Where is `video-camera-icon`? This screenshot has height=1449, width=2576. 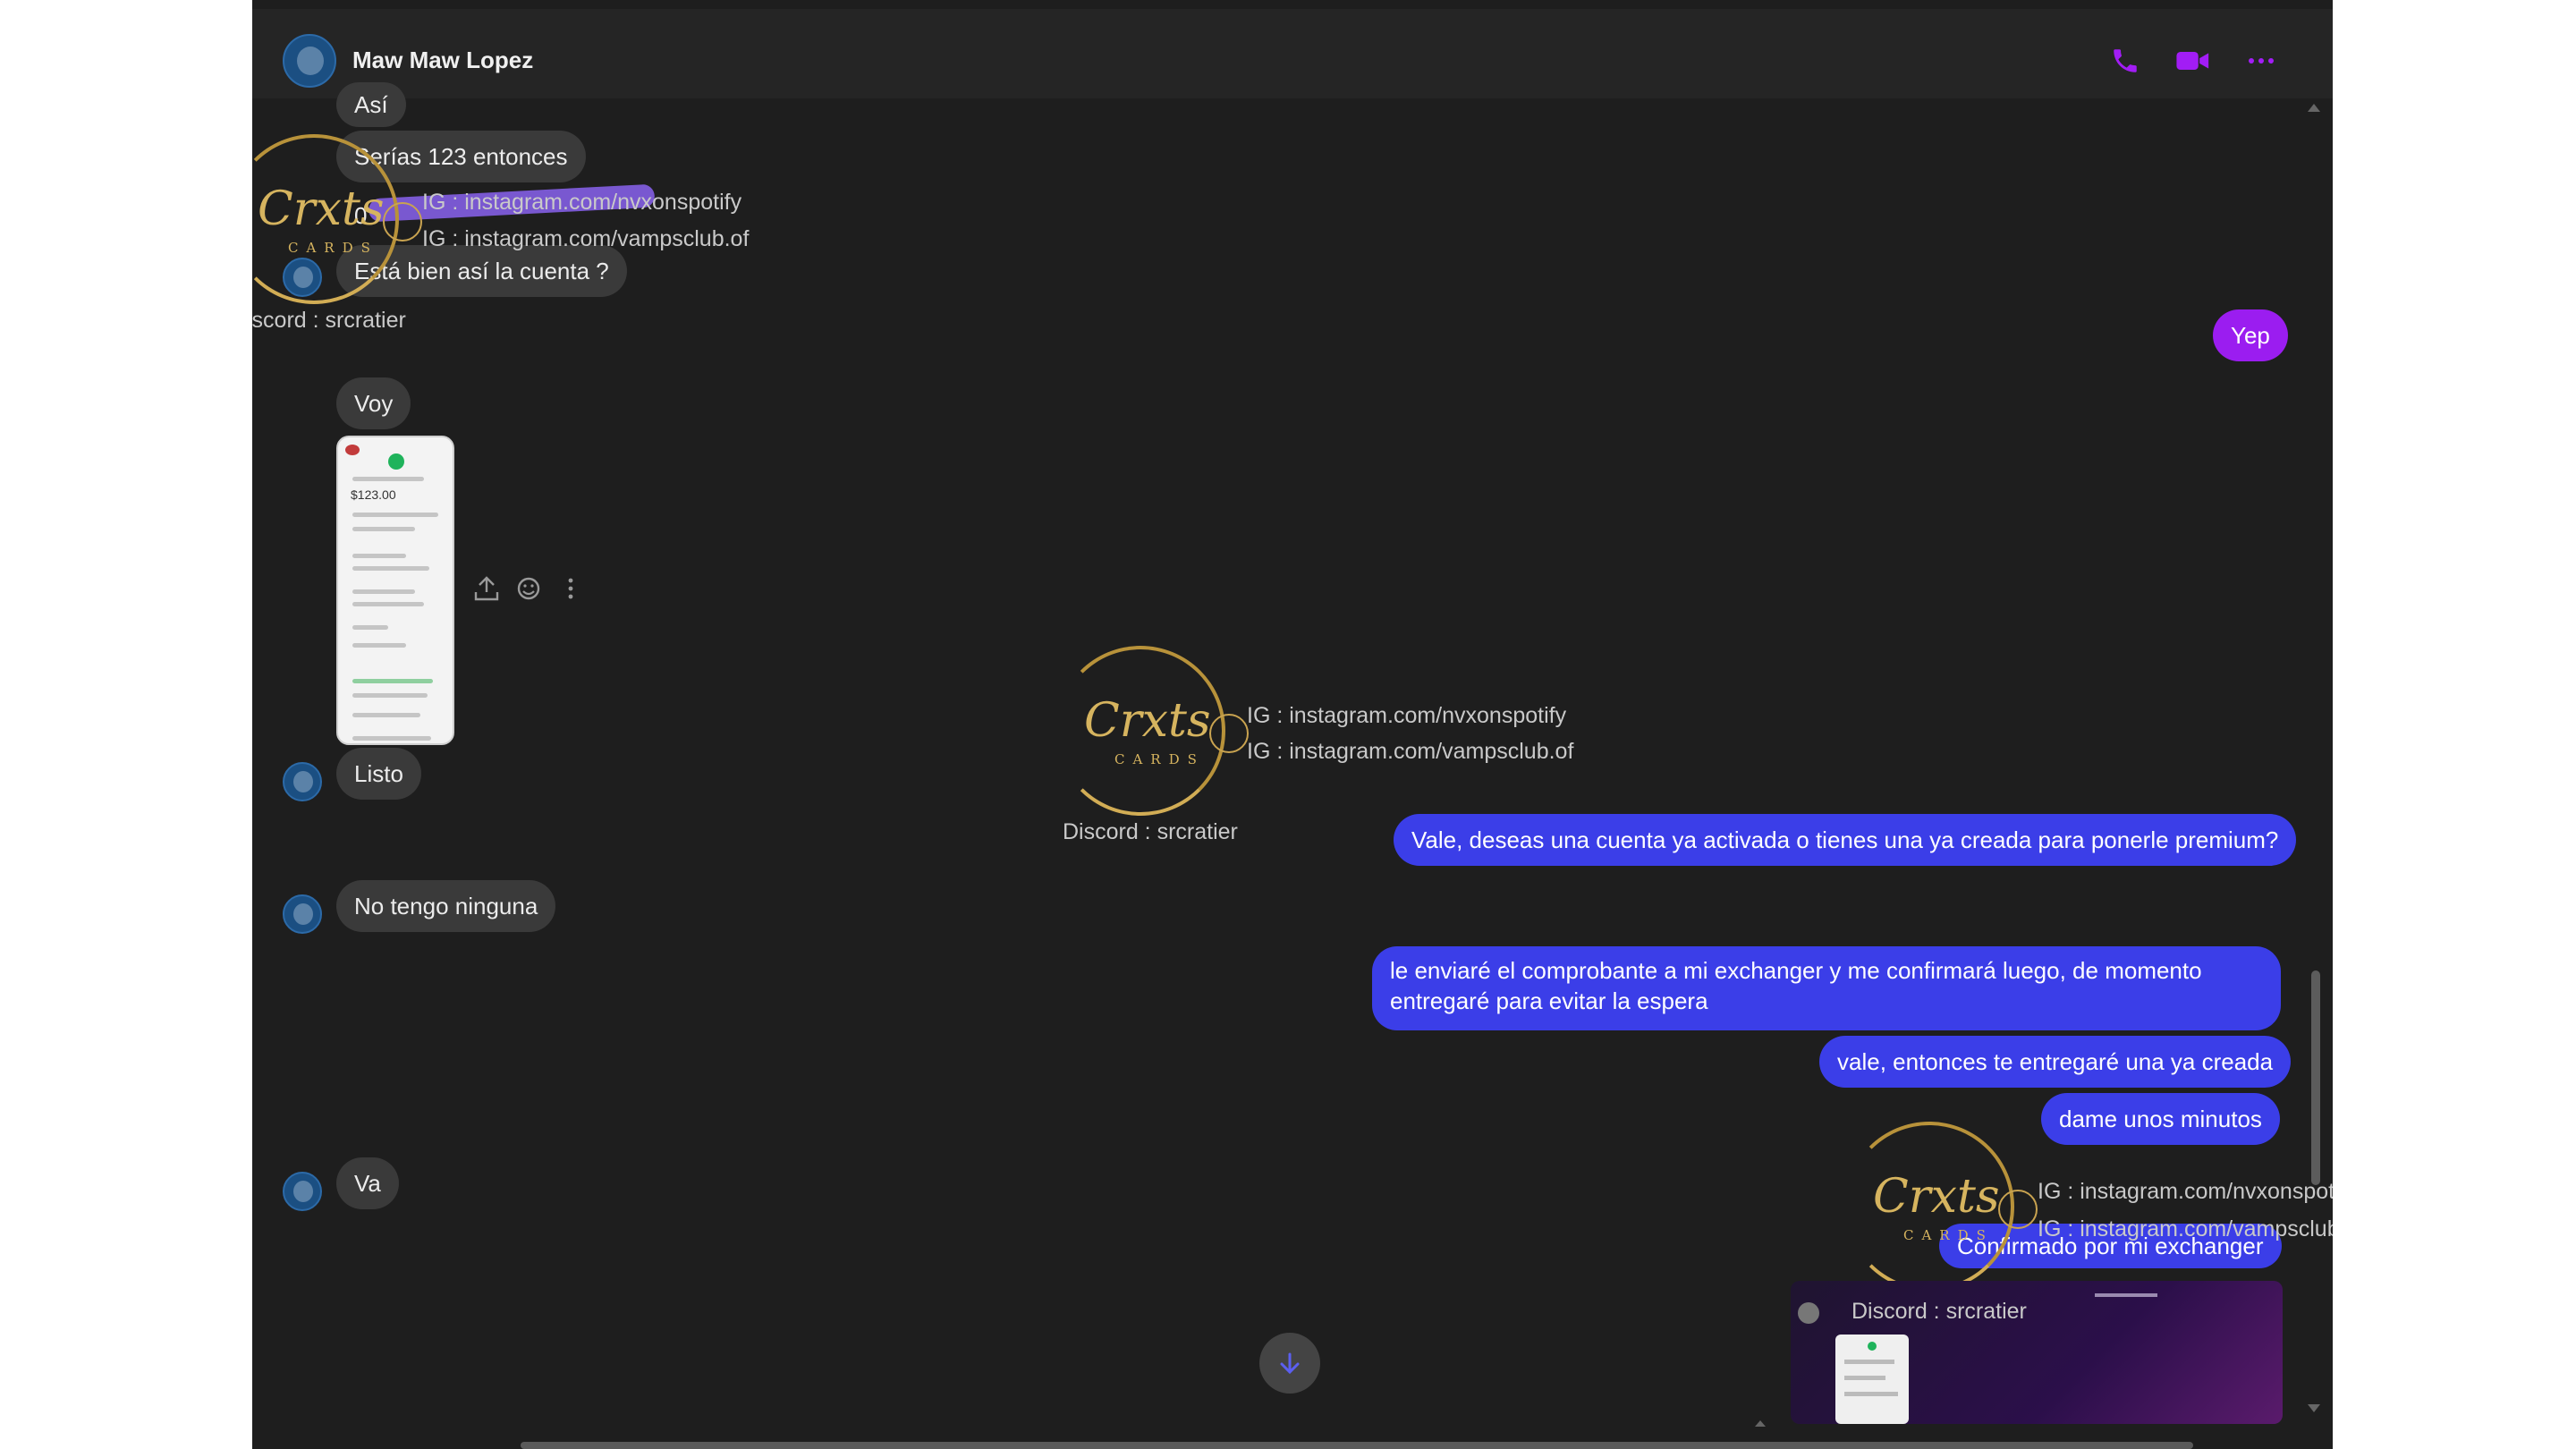
video-camera-icon is located at coordinates (2193, 60).